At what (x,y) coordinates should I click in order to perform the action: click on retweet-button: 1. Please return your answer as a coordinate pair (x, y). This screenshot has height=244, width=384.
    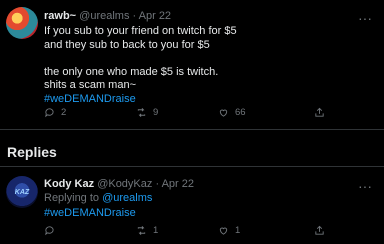
    Looking at the image, I should click on (147, 230).